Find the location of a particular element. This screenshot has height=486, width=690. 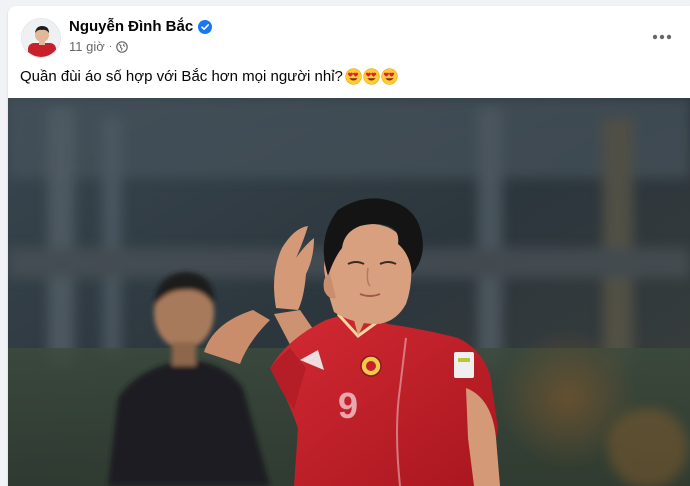

globe-icon is located at coordinates (122, 46).